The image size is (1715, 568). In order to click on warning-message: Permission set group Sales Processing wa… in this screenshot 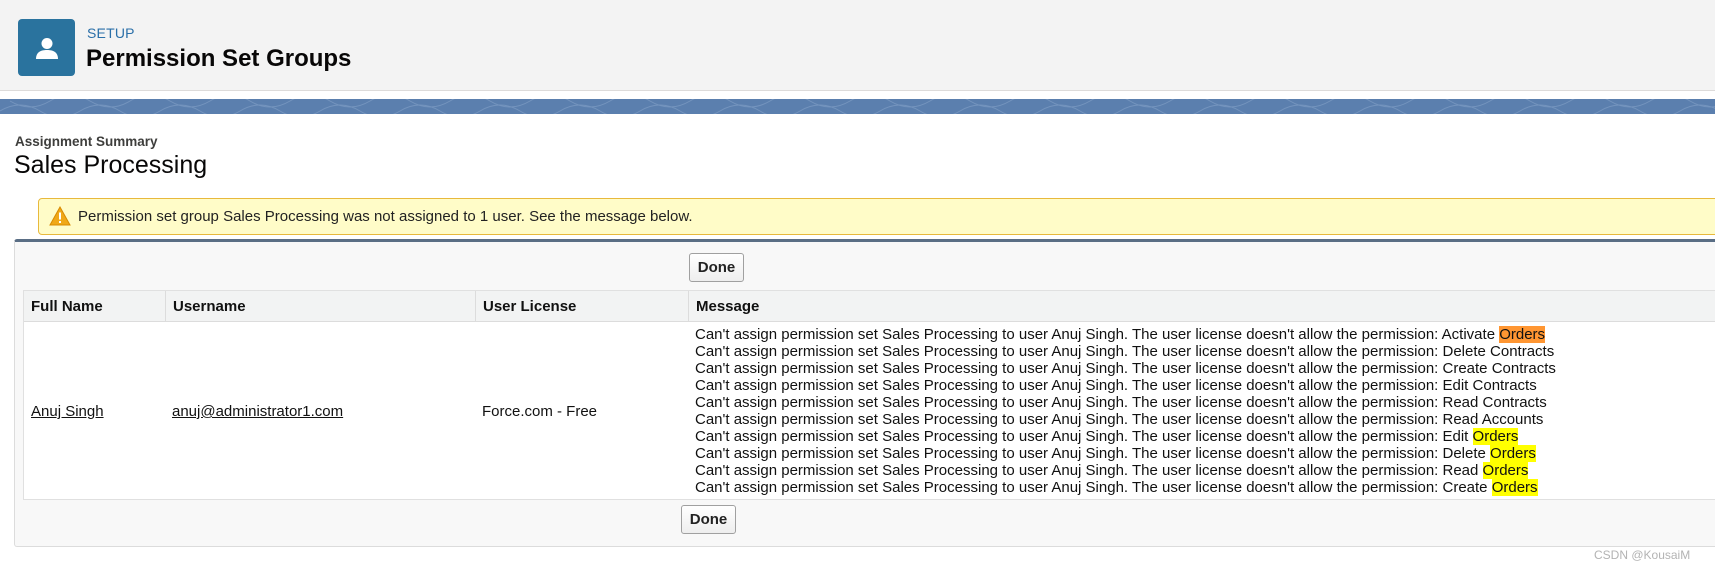, I will do `click(876, 216)`.